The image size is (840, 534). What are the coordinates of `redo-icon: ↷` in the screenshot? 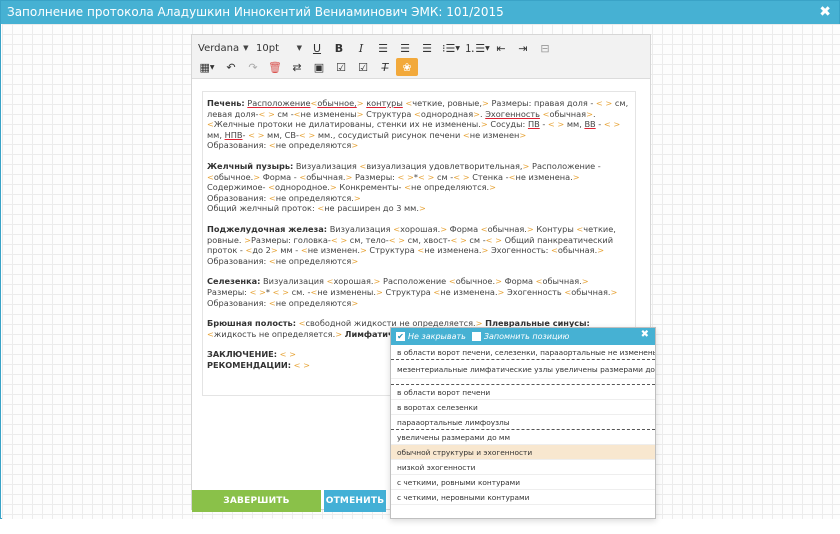 It's located at (253, 67).